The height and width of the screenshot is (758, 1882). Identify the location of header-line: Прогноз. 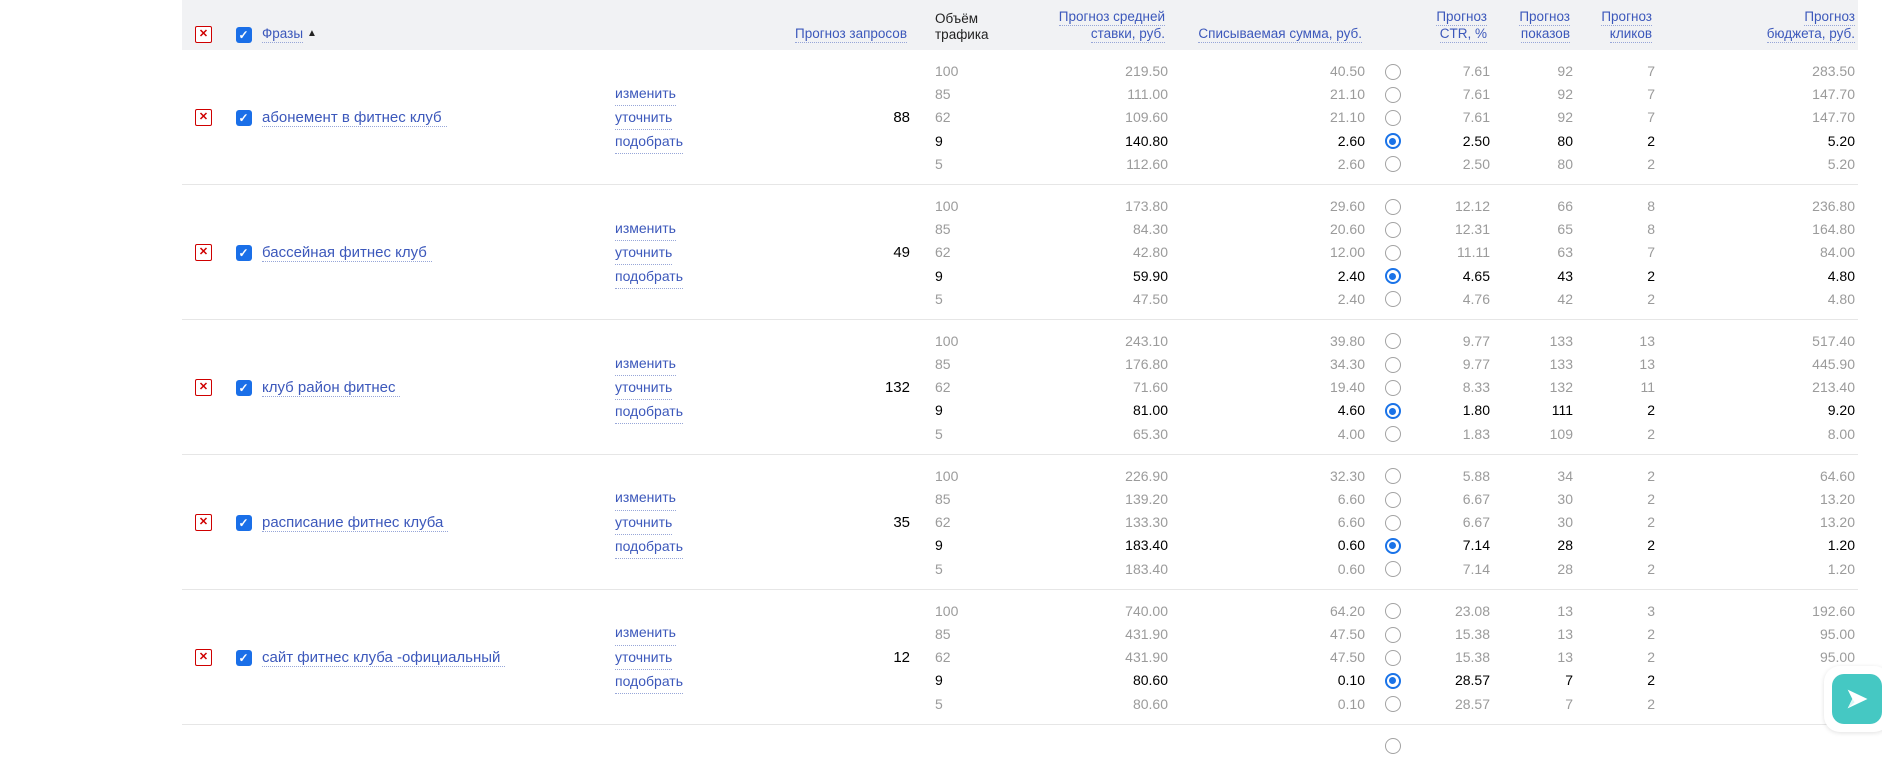
(1461, 17).